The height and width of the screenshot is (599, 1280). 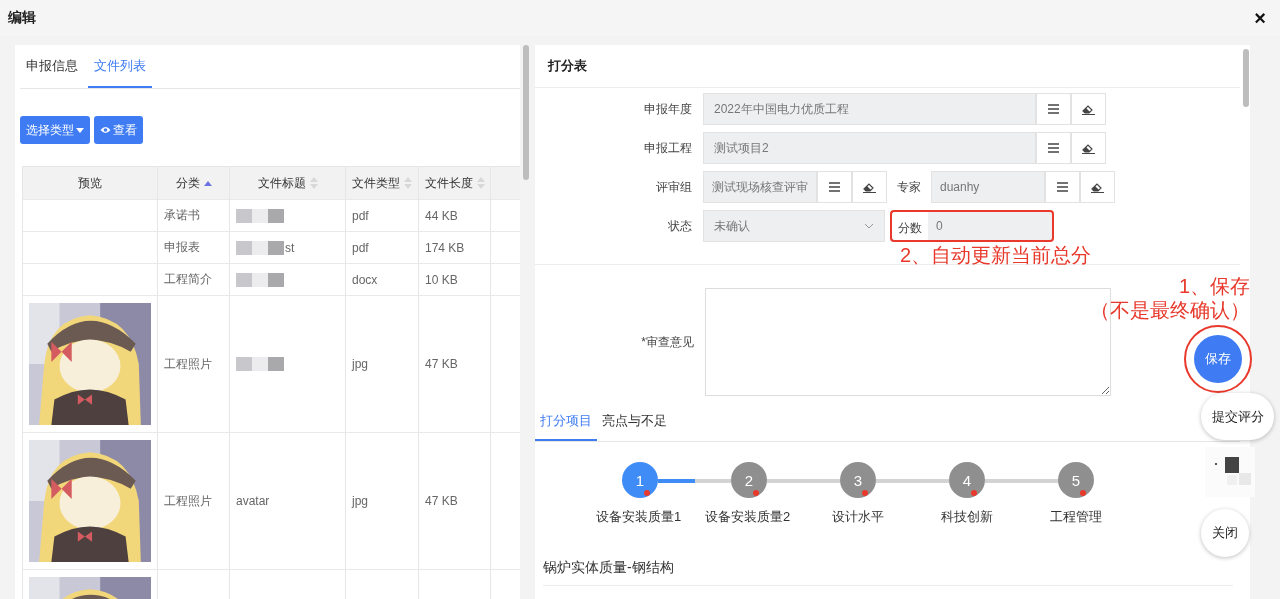 What do you see at coordinates (118, 130) in the screenshot?
I see `view-button: 查看` at bounding box center [118, 130].